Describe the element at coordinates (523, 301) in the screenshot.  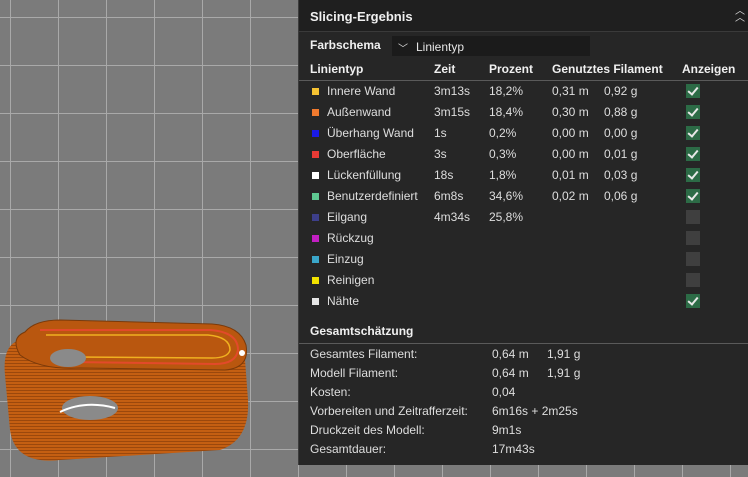
I see `table-row: Nähte` at that location.